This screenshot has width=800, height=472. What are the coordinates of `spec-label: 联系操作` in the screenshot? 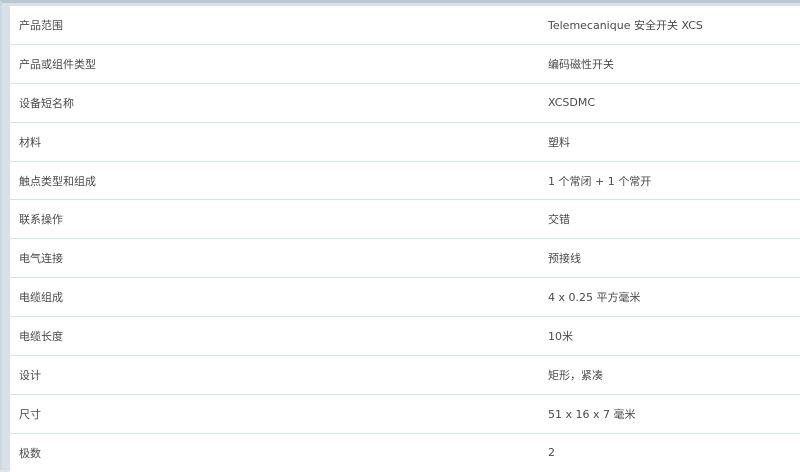 It's located at (278, 219).